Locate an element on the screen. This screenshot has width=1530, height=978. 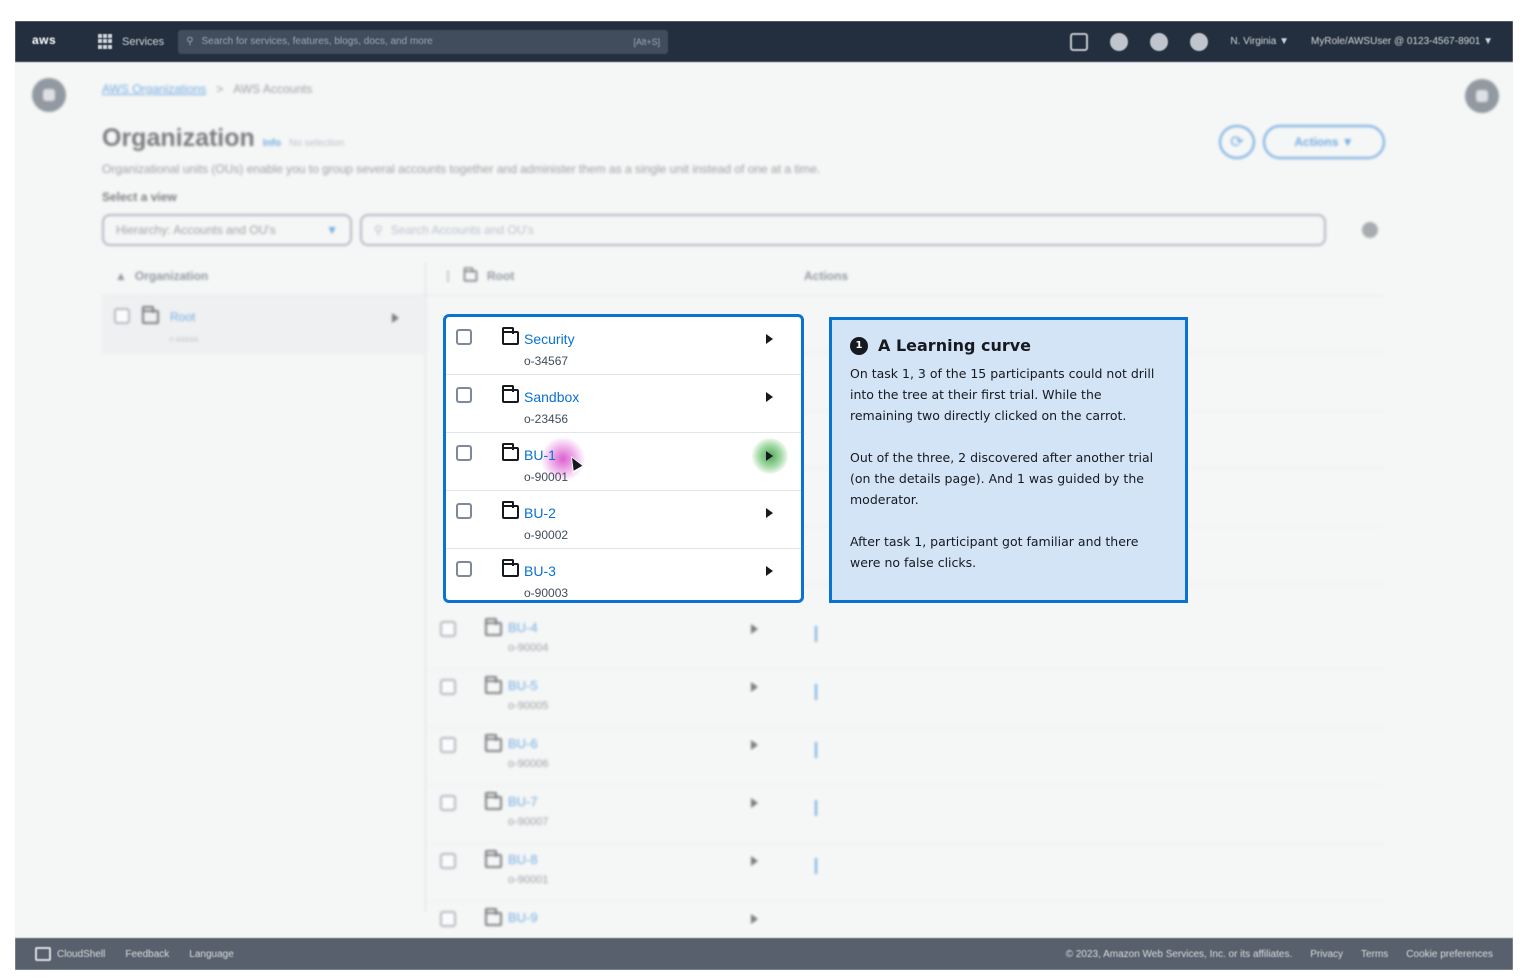
help-icon is located at coordinates (1159, 41).